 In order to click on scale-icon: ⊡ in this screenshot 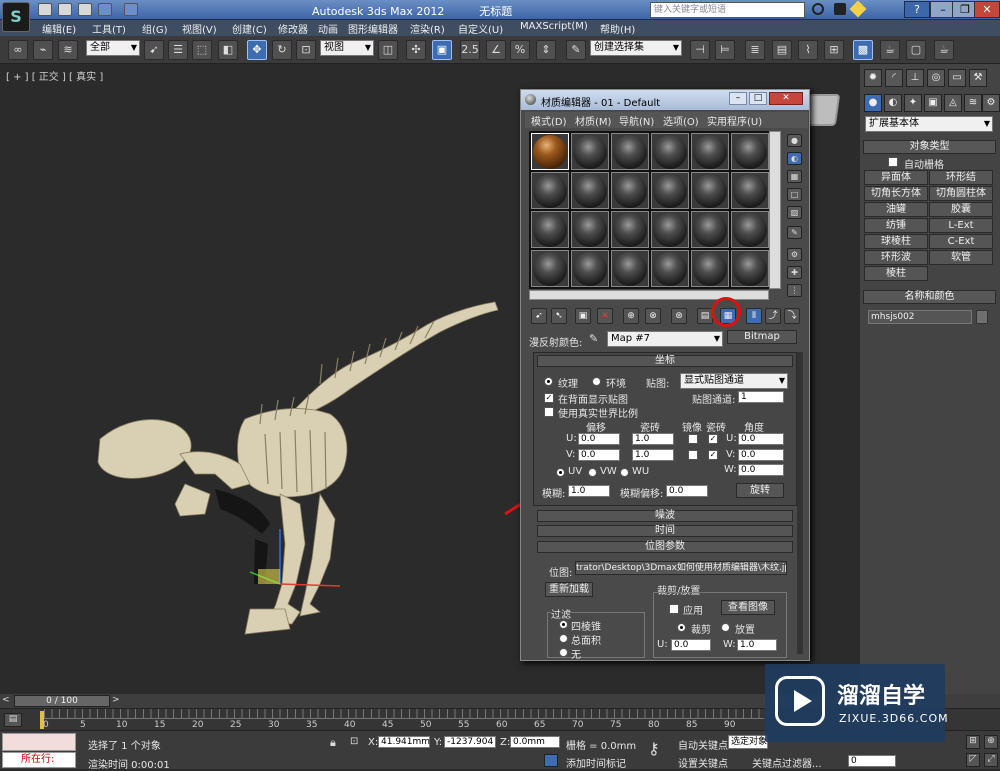, I will do `click(306, 50)`.